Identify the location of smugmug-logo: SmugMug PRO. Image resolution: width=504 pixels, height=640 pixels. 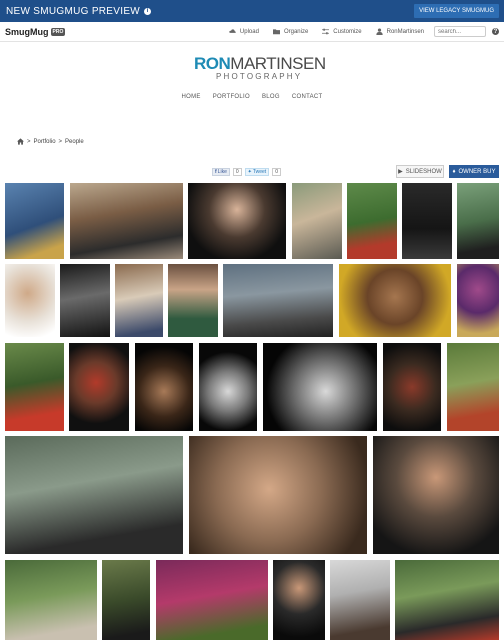
(35, 31).